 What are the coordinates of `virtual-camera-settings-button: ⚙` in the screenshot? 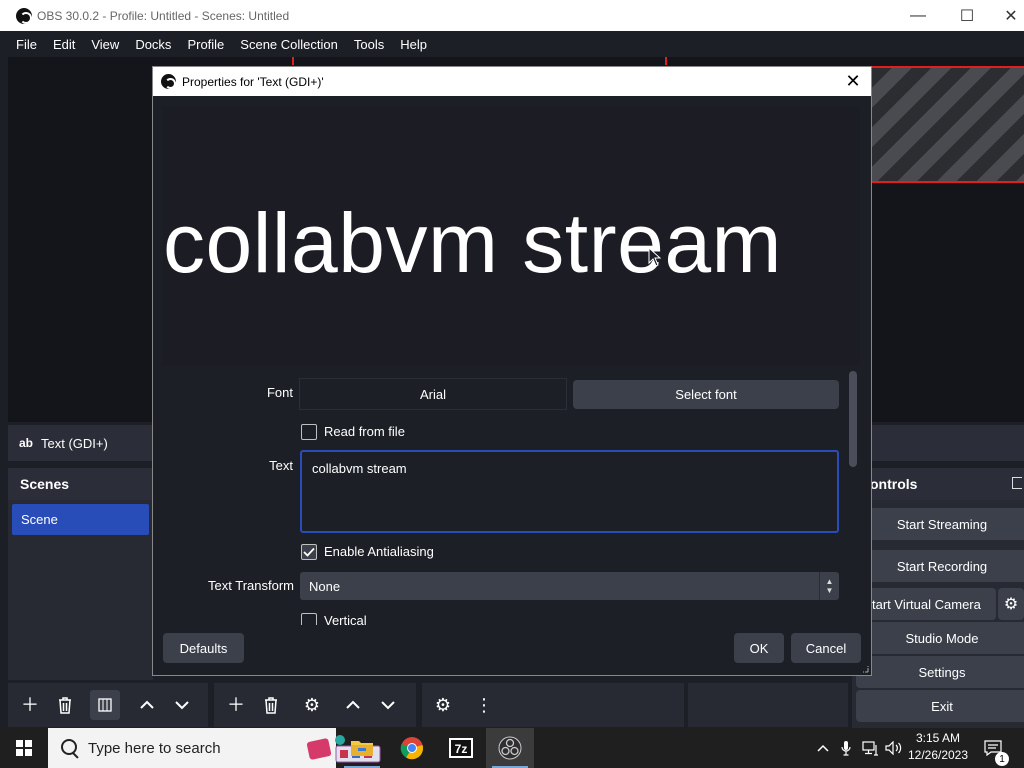 It's located at (1011, 604).